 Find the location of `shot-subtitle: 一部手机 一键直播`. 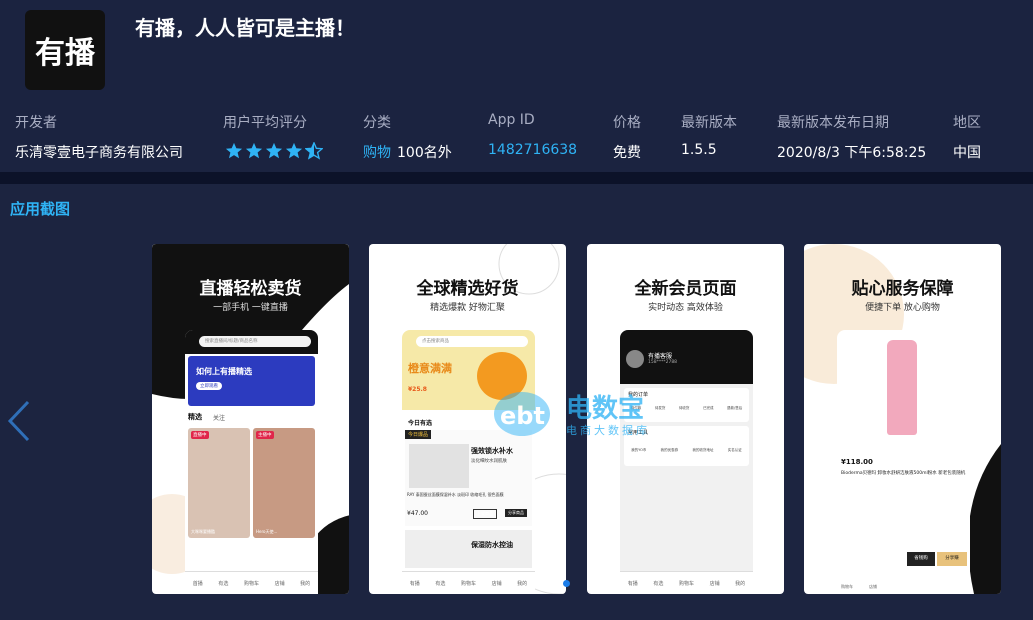

shot-subtitle: 一部手机 一键直播 is located at coordinates (250, 308).